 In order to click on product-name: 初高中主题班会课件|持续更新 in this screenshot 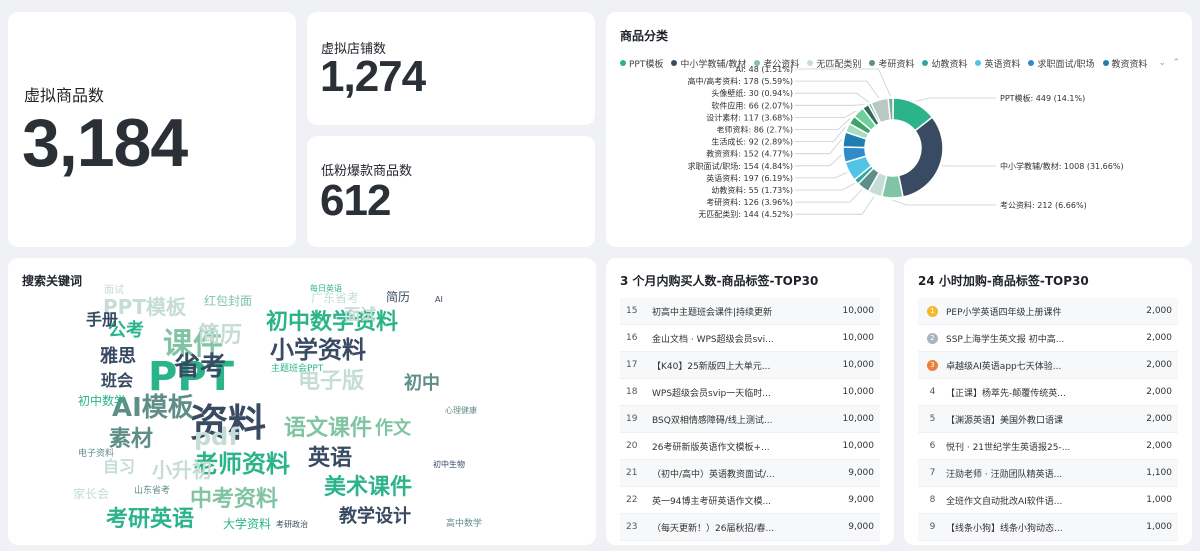, I will do `click(712, 312)`.